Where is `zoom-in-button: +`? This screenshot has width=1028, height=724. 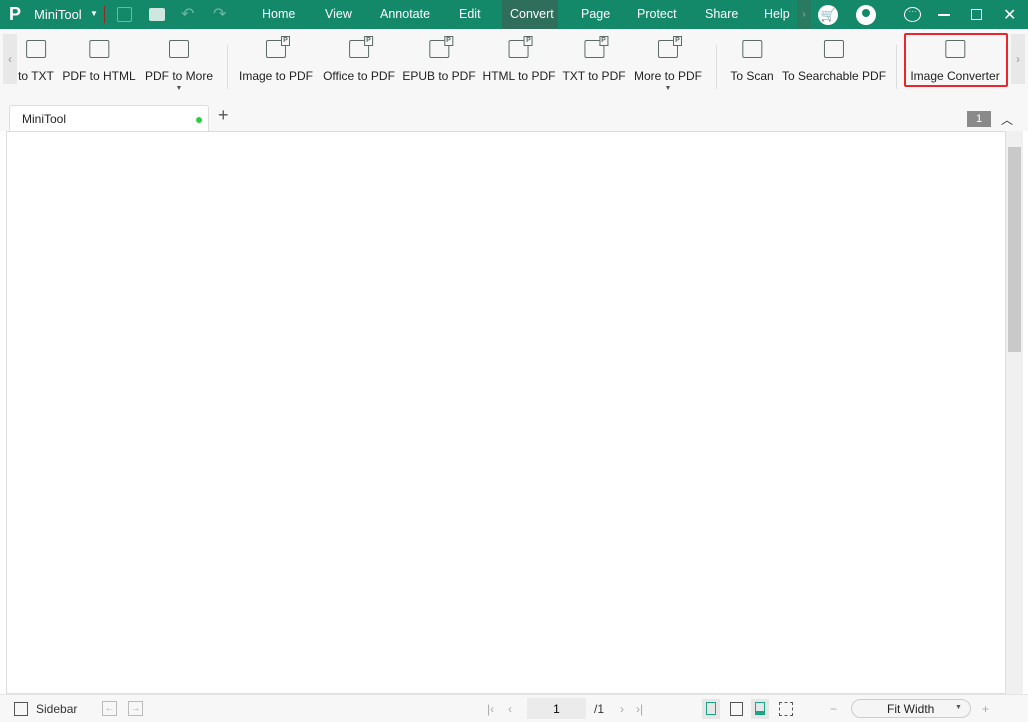 zoom-in-button: + is located at coordinates (985, 709).